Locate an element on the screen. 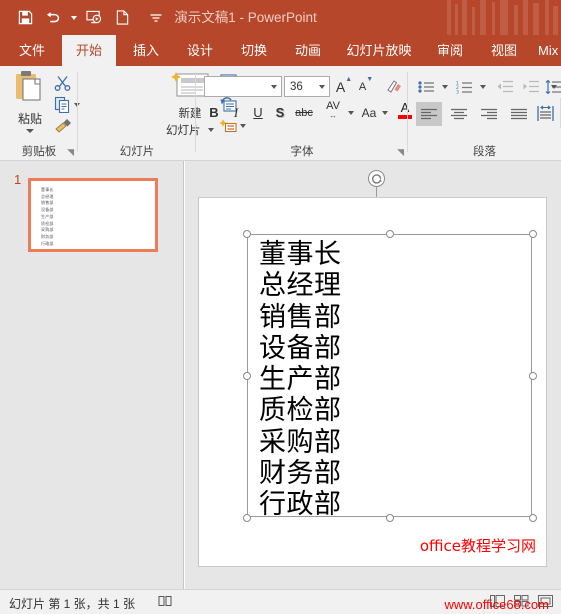 The width and height of the screenshot is (561, 614). distribute-text-button is located at coordinates (545, 113).